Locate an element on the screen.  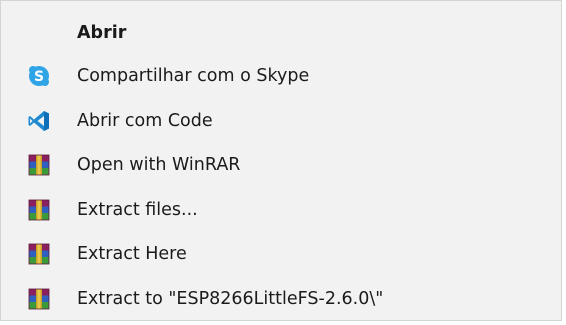
skype-icon: S is located at coordinates (39, 76).